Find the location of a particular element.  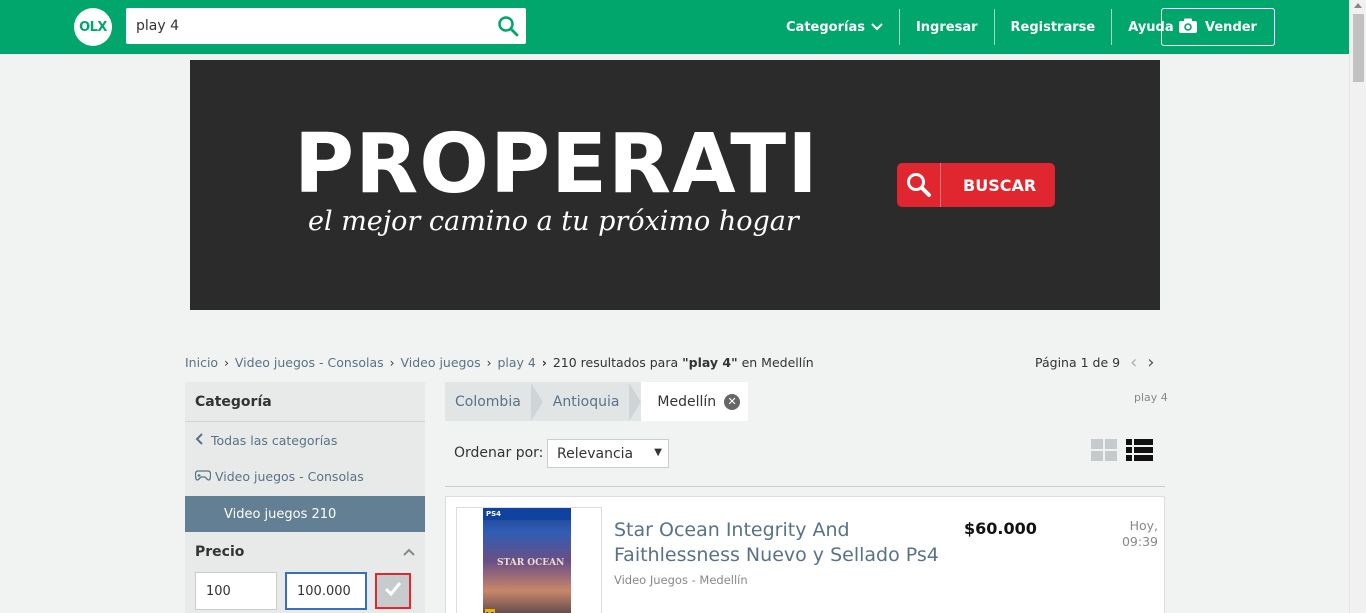

grid-view-icon is located at coordinates (1104, 450).